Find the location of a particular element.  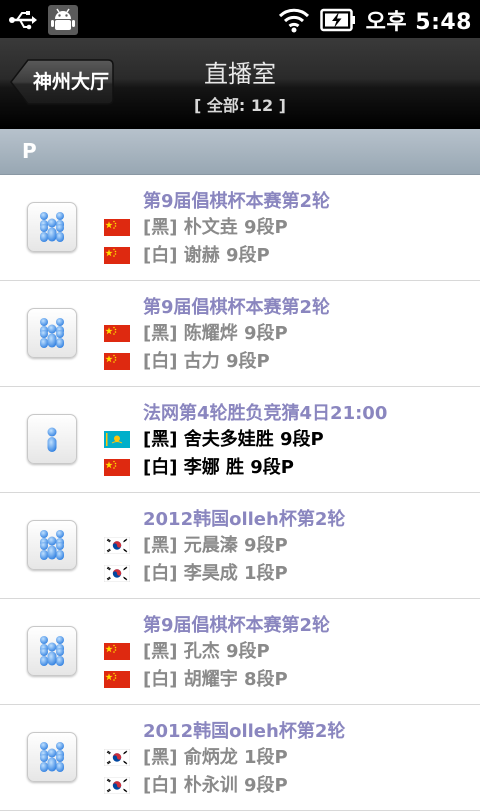

white-player-text: [白] 胡耀宇 8段P is located at coordinates (215, 679).